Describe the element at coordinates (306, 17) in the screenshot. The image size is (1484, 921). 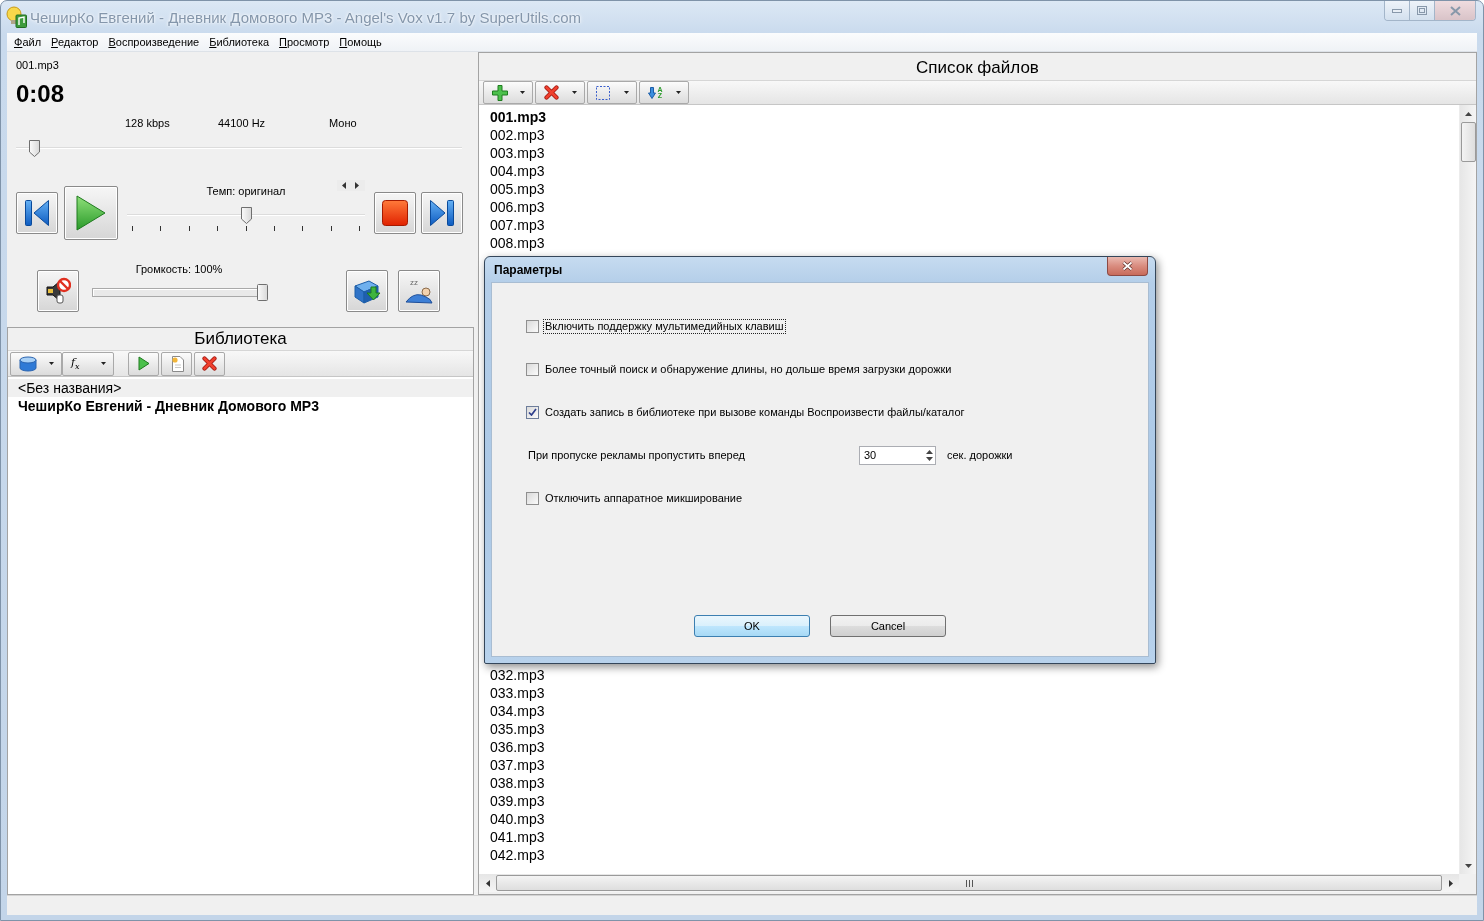
I see `window-title: ЧеширКо Евгений - Дневник Домового MP3 - Angel's Vox v1.7 by SuperUtils.com` at that location.